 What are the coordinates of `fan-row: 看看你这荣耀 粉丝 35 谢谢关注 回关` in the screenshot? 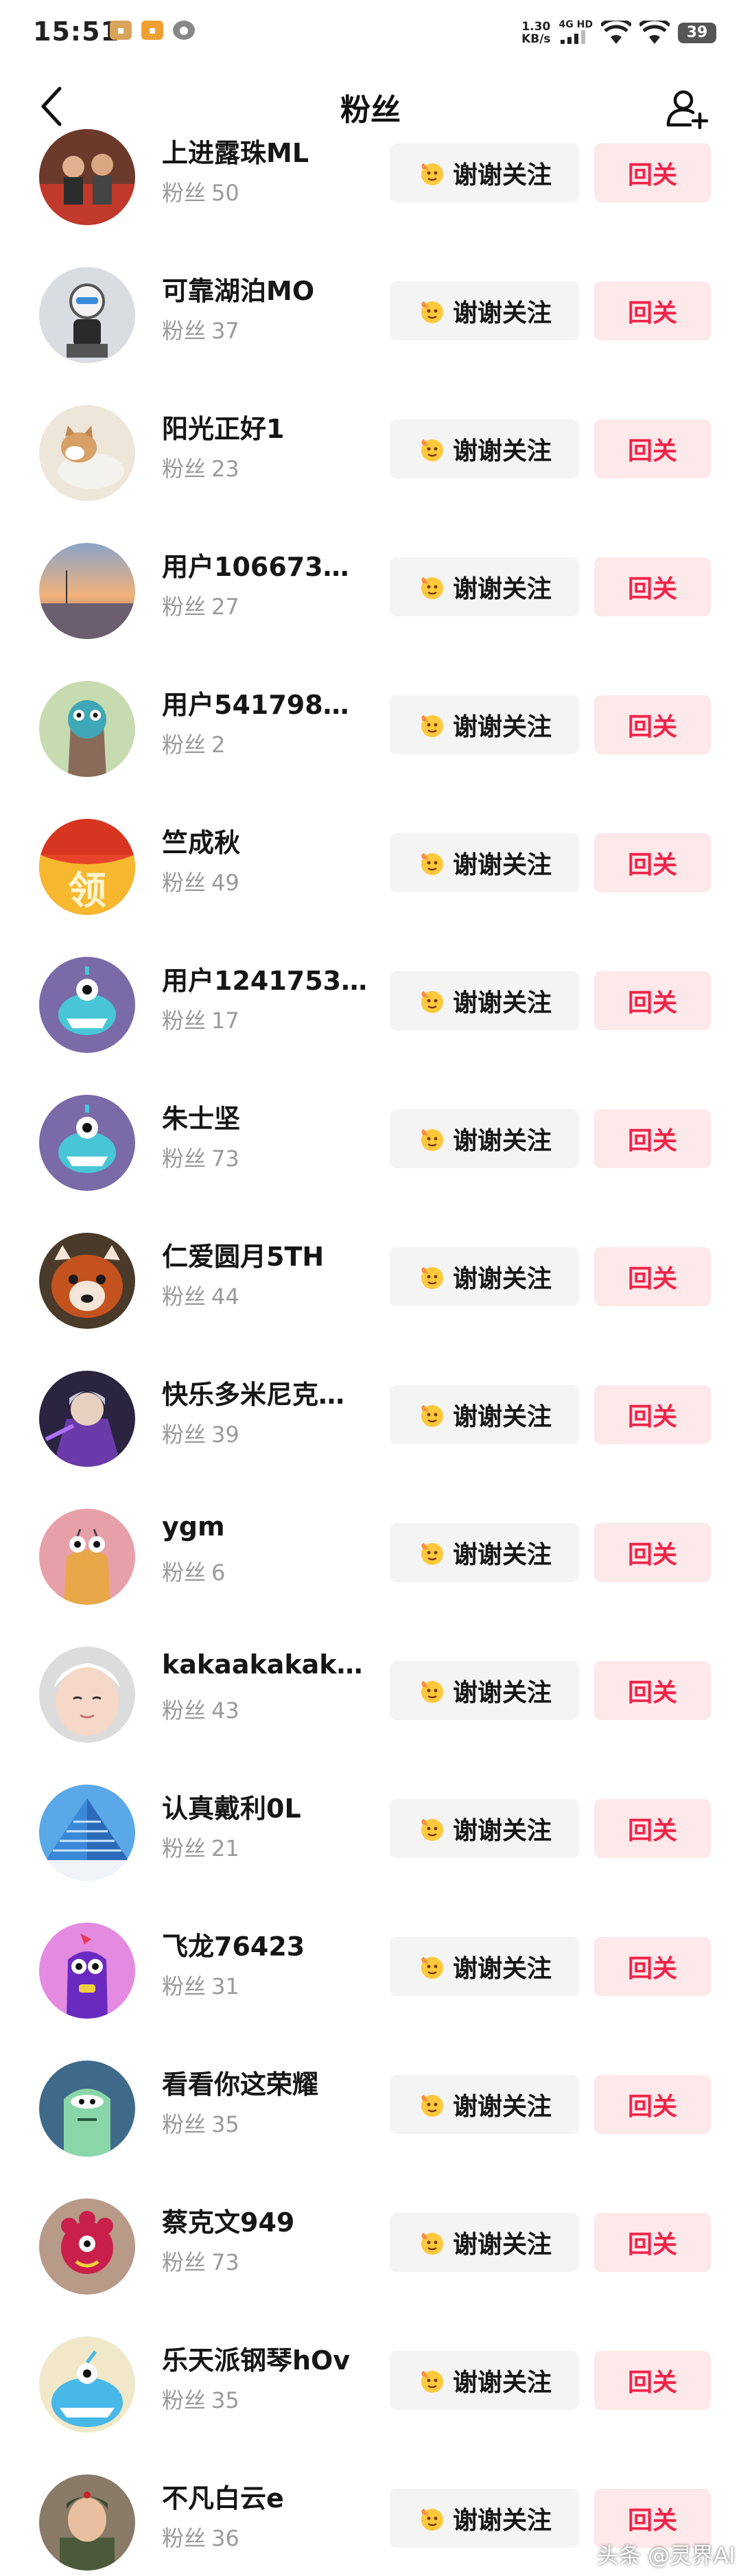 It's located at (370, 2129).